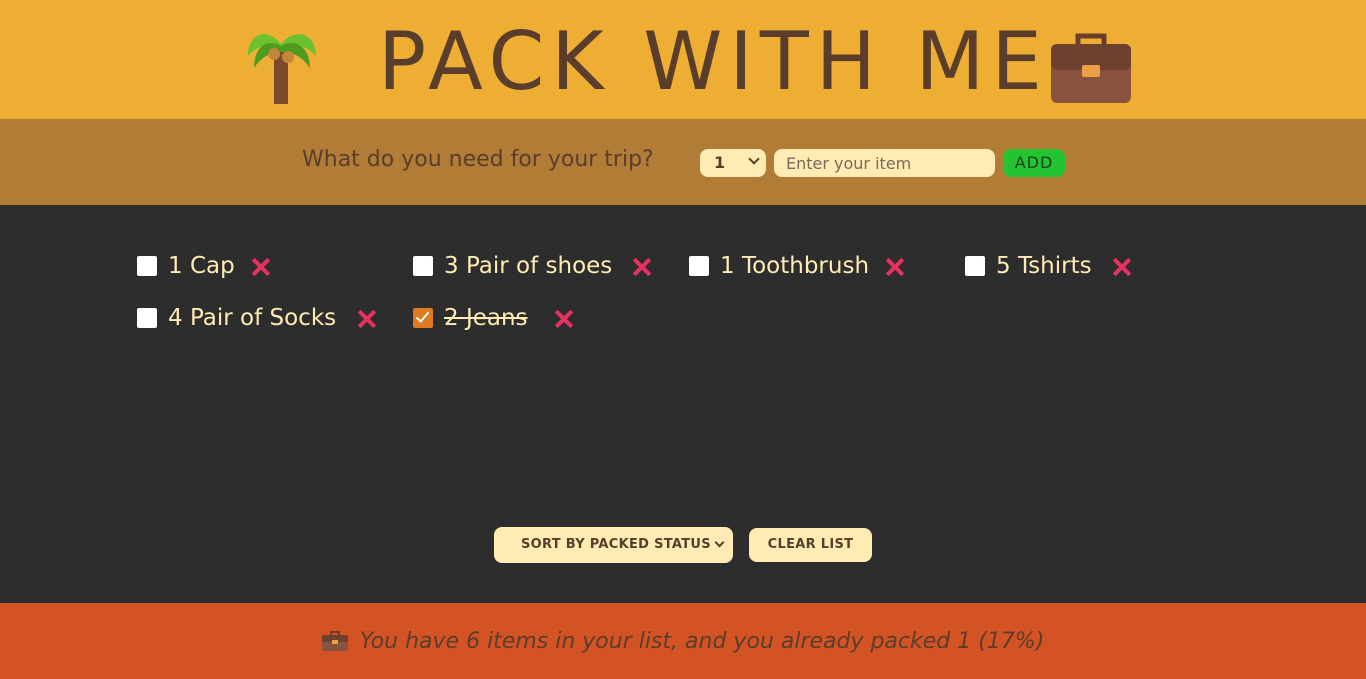  What do you see at coordinates (1091, 68) in the screenshot?
I see `suitcase-icon` at bounding box center [1091, 68].